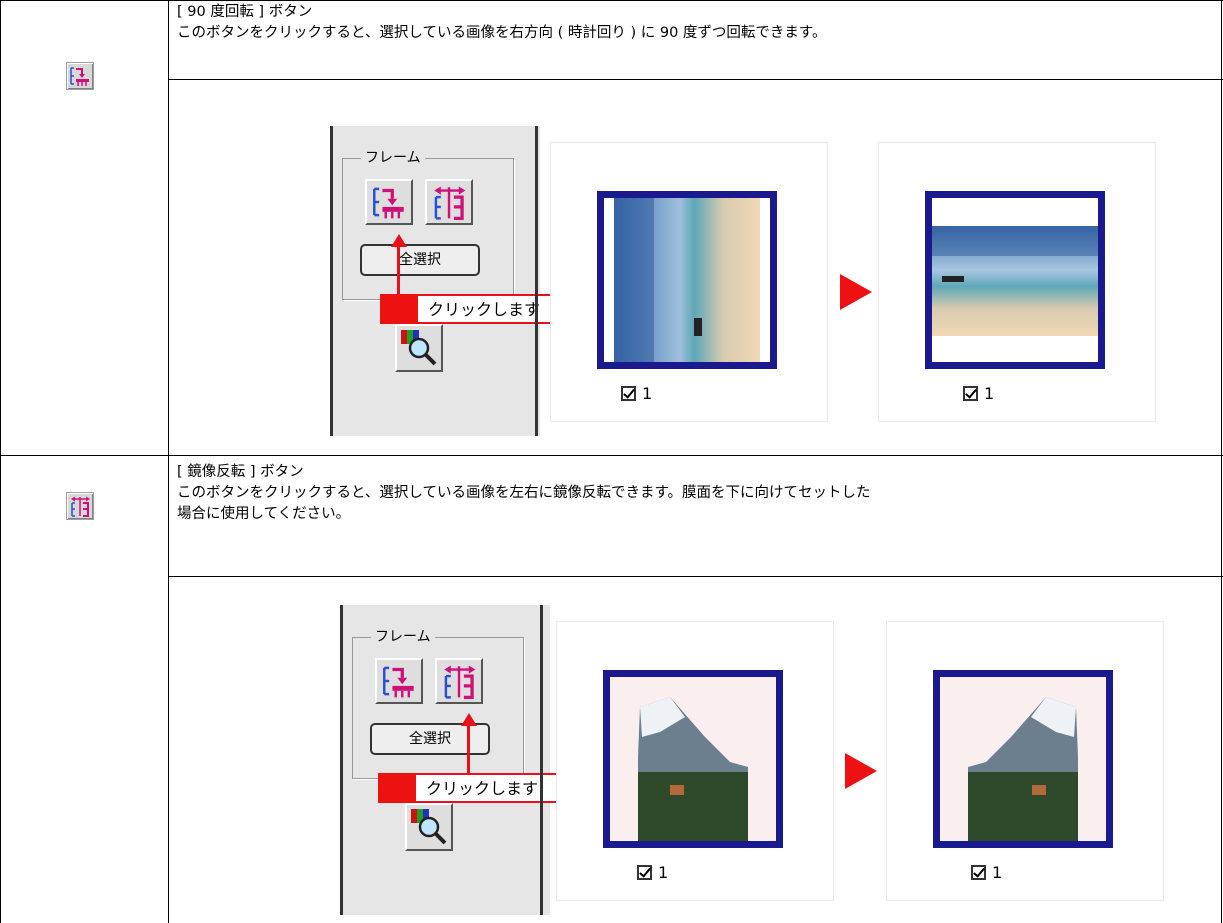 The height and width of the screenshot is (923, 1223). Describe the element at coordinates (240, 472) in the screenshot. I see `row2-title: [ 鏡像反転 ] ボタン` at that location.